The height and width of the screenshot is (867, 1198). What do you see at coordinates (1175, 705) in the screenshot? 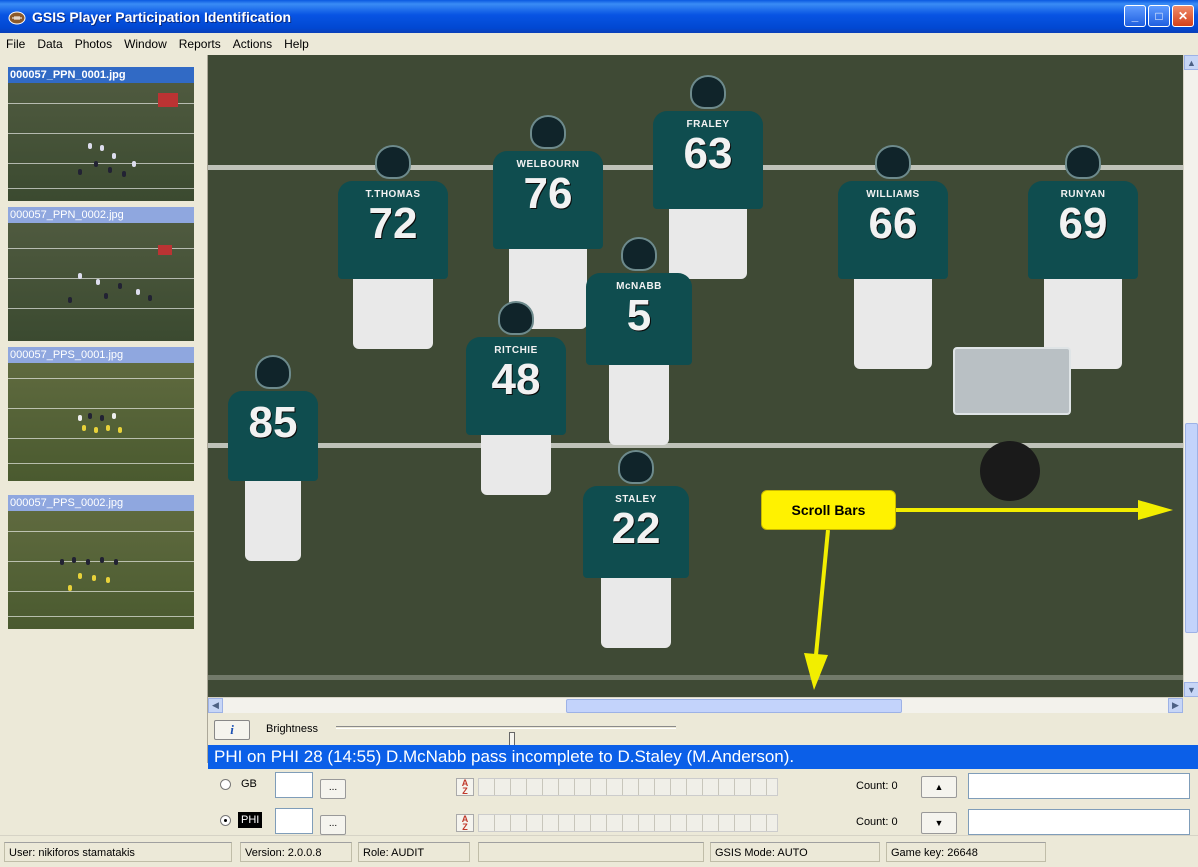
I see `scroll-right-button: ▶` at bounding box center [1175, 705].